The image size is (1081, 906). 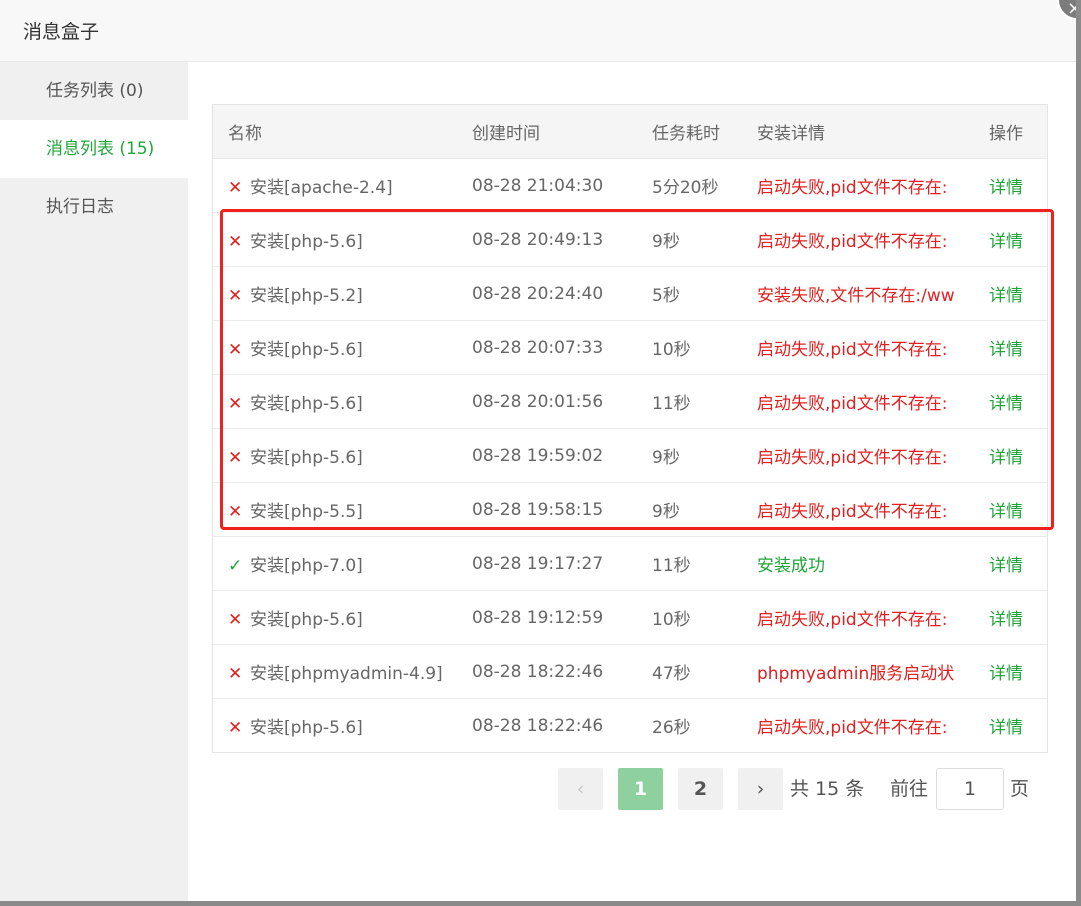 What do you see at coordinates (306, 566) in the screenshot?
I see `task-name: 安装[php-7.0]` at bounding box center [306, 566].